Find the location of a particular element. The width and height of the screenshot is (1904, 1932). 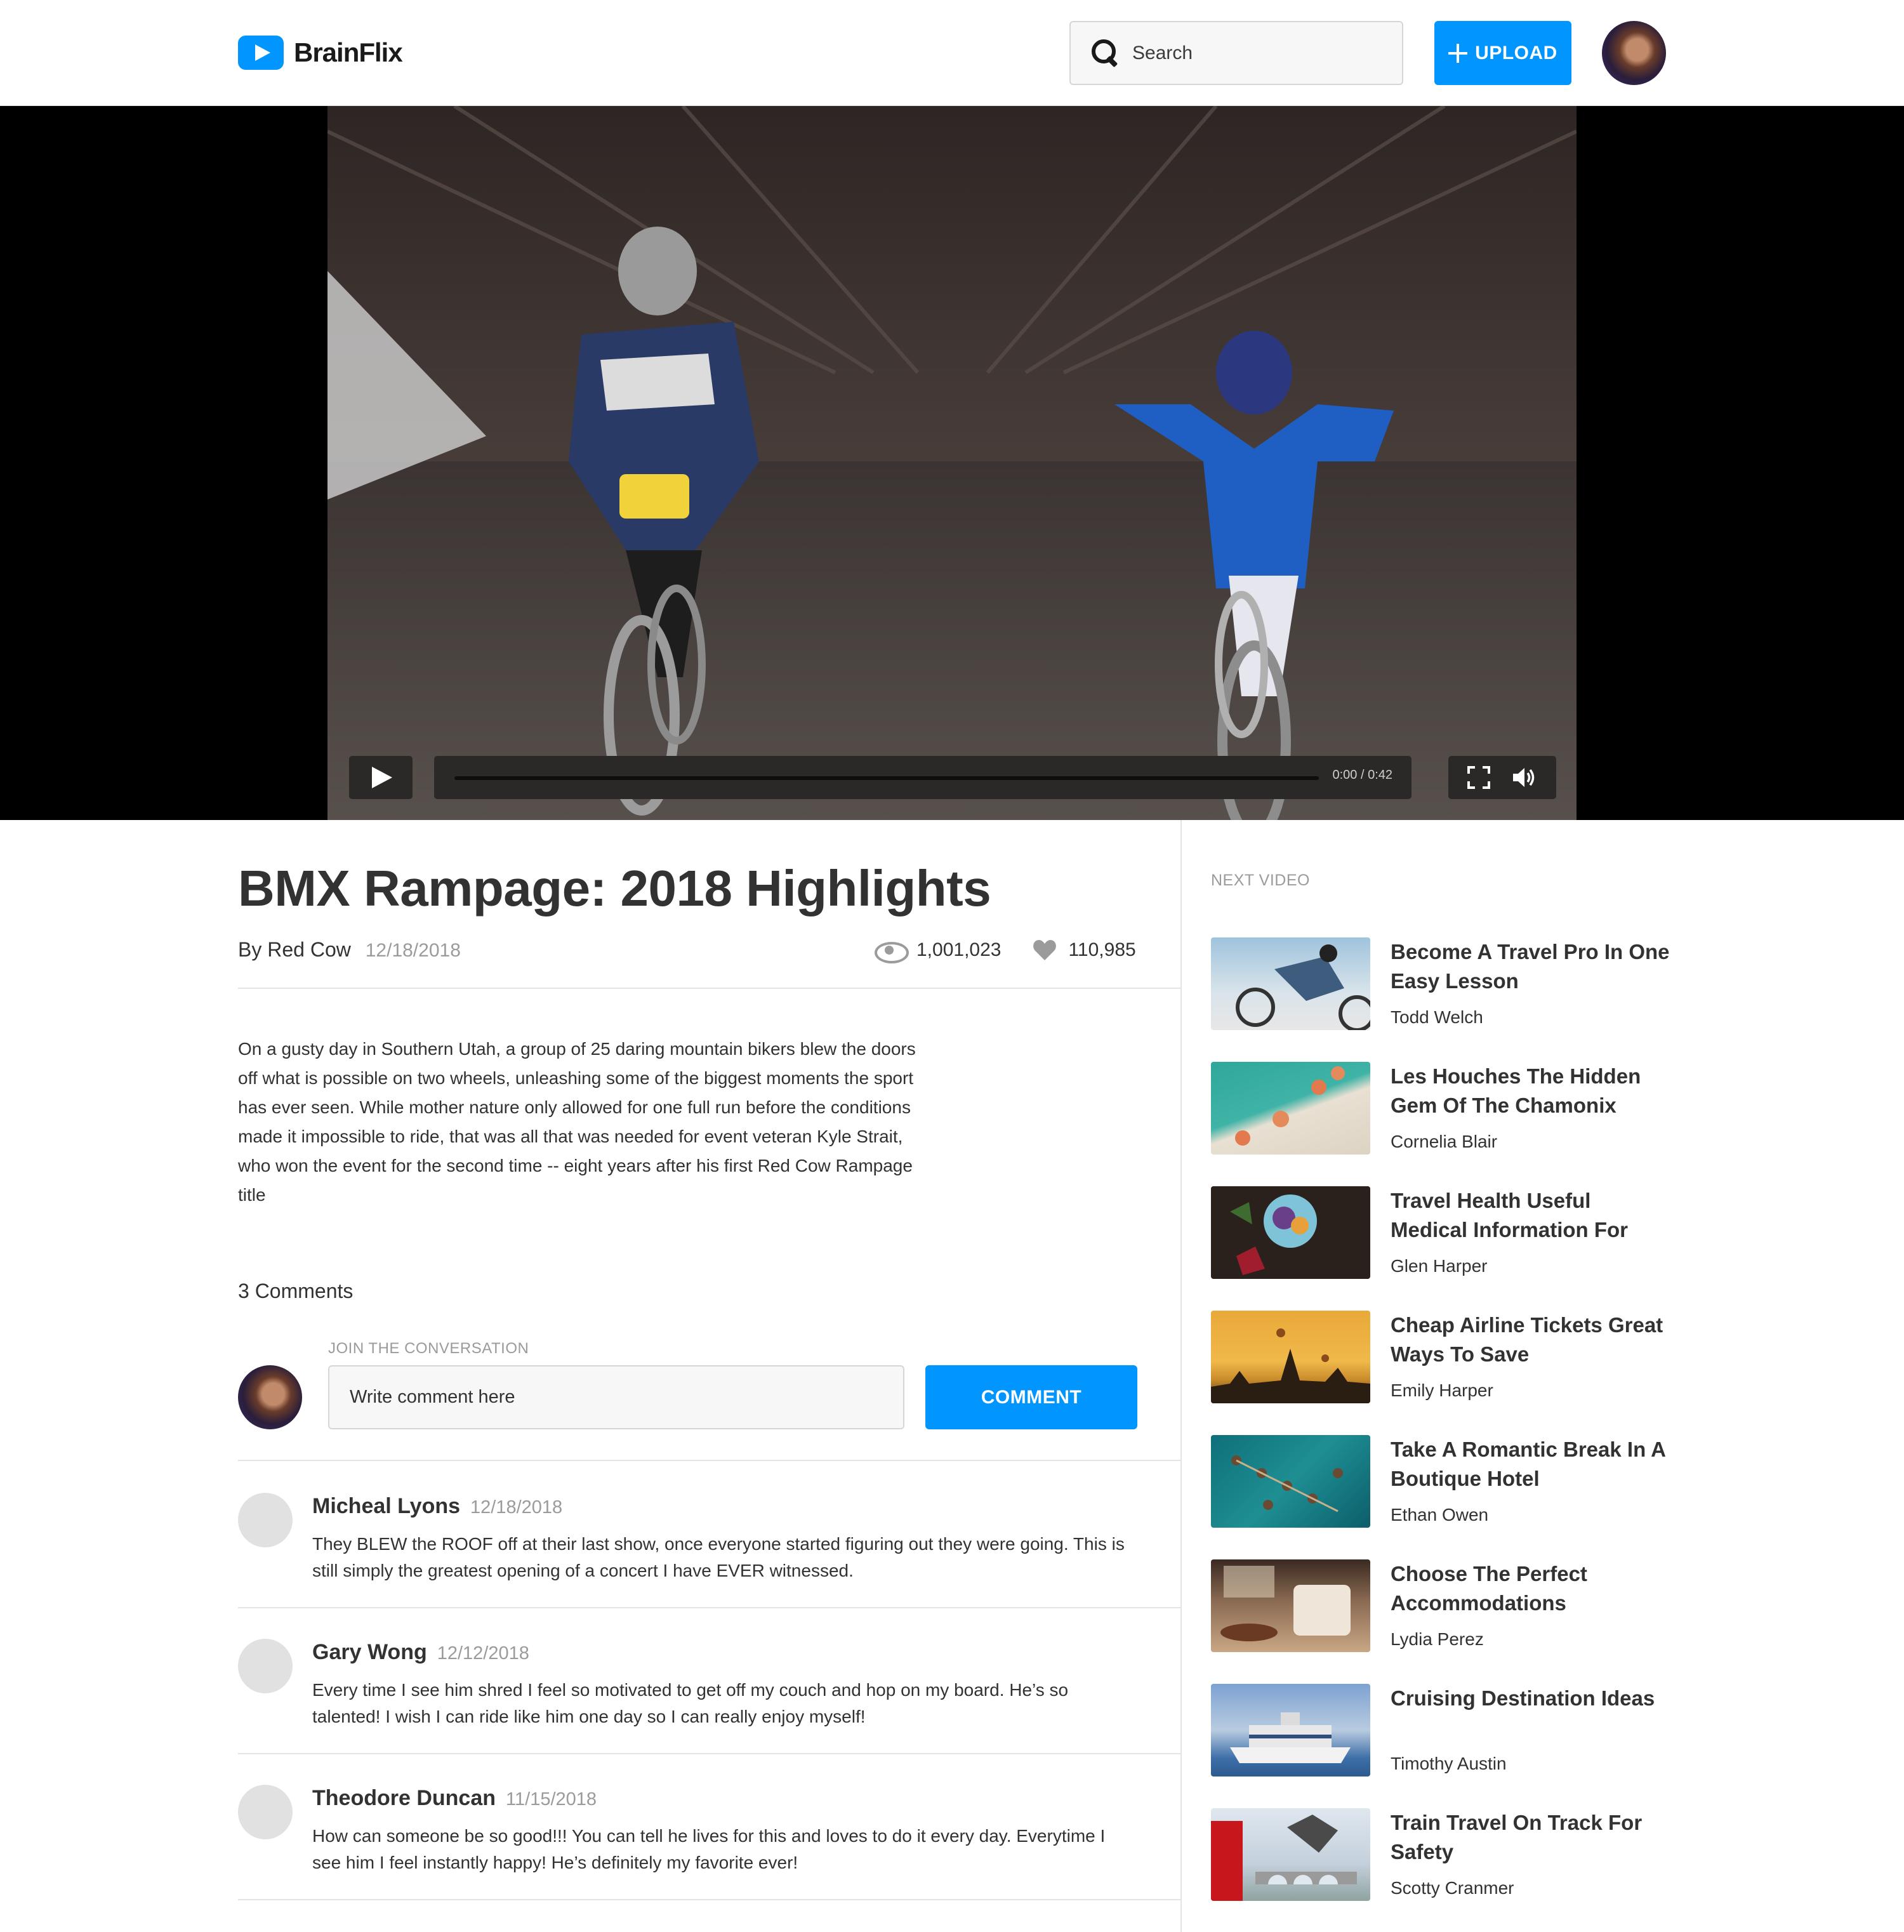

plus-icon is located at coordinates (1458, 53).